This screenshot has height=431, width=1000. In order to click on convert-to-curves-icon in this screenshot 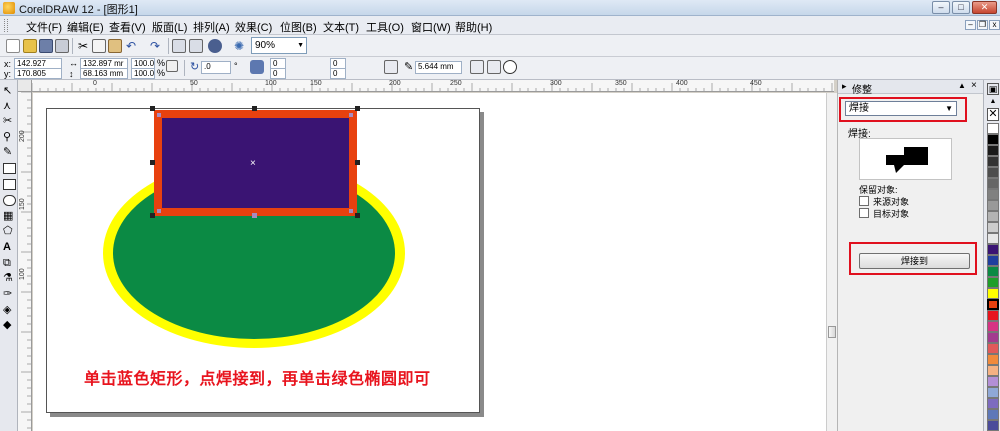, I will do `click(510, 67)`.